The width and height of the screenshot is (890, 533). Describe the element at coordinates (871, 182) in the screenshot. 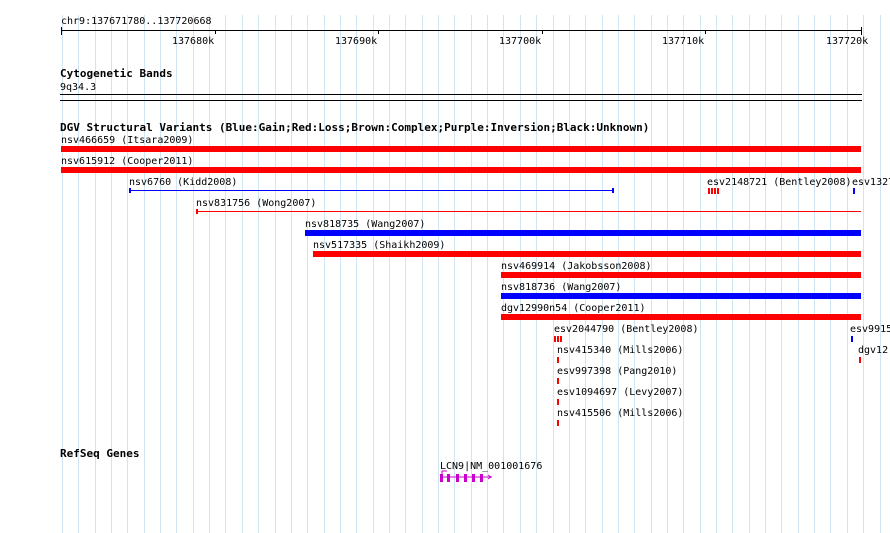

I see `variant-label: esv1327` at that location.